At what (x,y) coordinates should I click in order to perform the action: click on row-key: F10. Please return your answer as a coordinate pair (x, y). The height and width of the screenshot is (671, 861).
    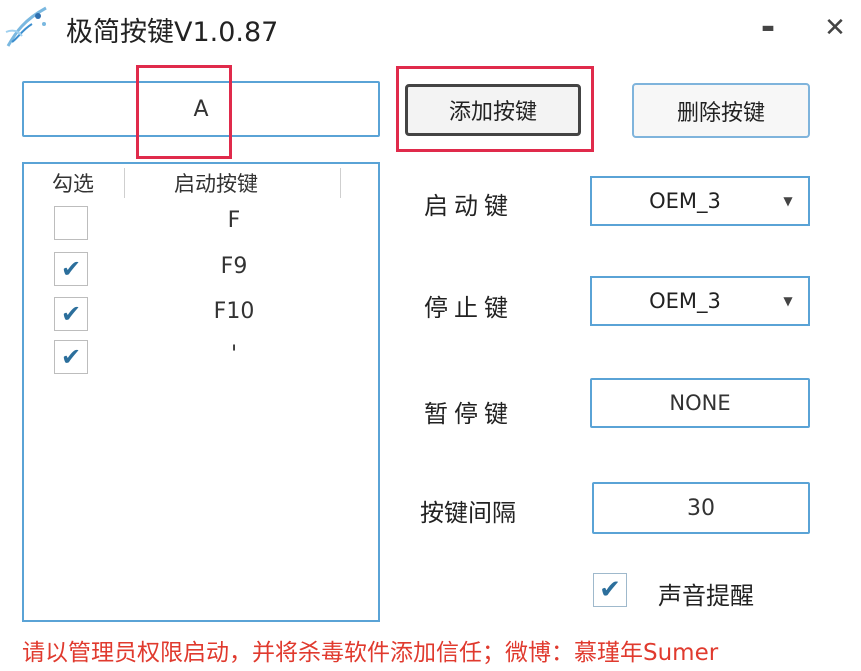
    Looking at the image, I should click on (234, 311).